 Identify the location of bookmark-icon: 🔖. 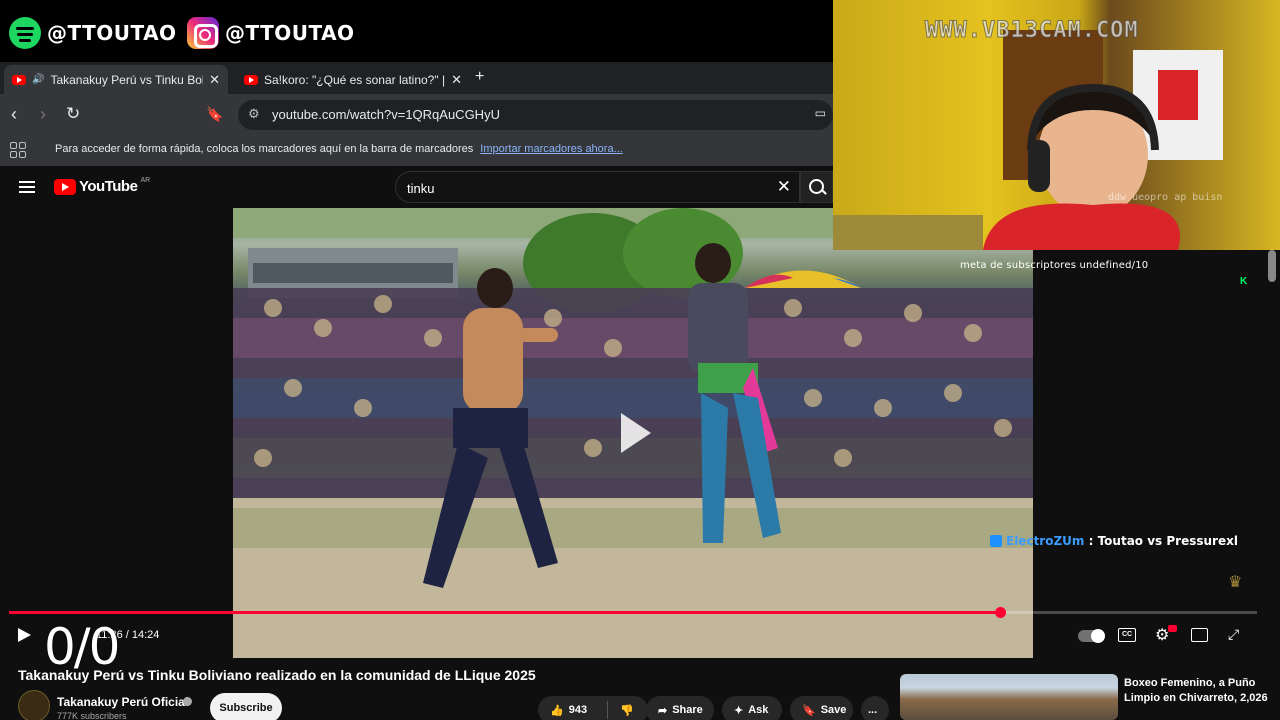
(214, 114).